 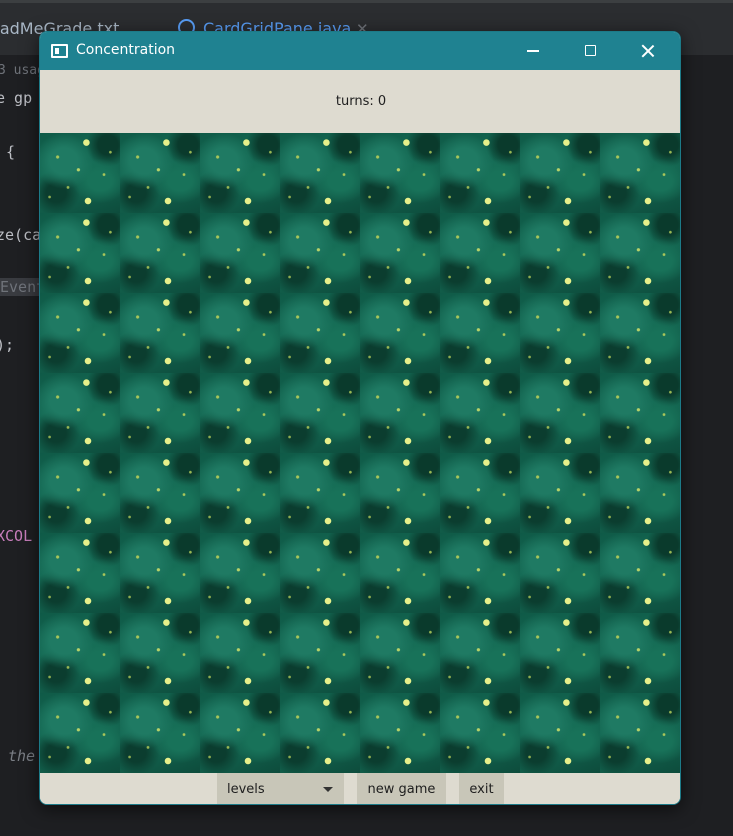 I want to click on maximize-icon, so click(x=590, y=50).